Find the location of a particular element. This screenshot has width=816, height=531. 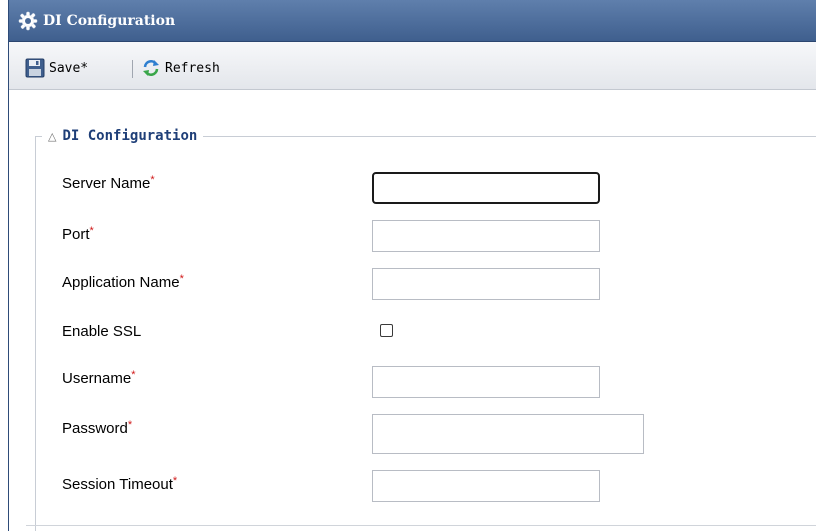

enable-ssl-label-text: Enable SSL is located at coordinates (102, 331).